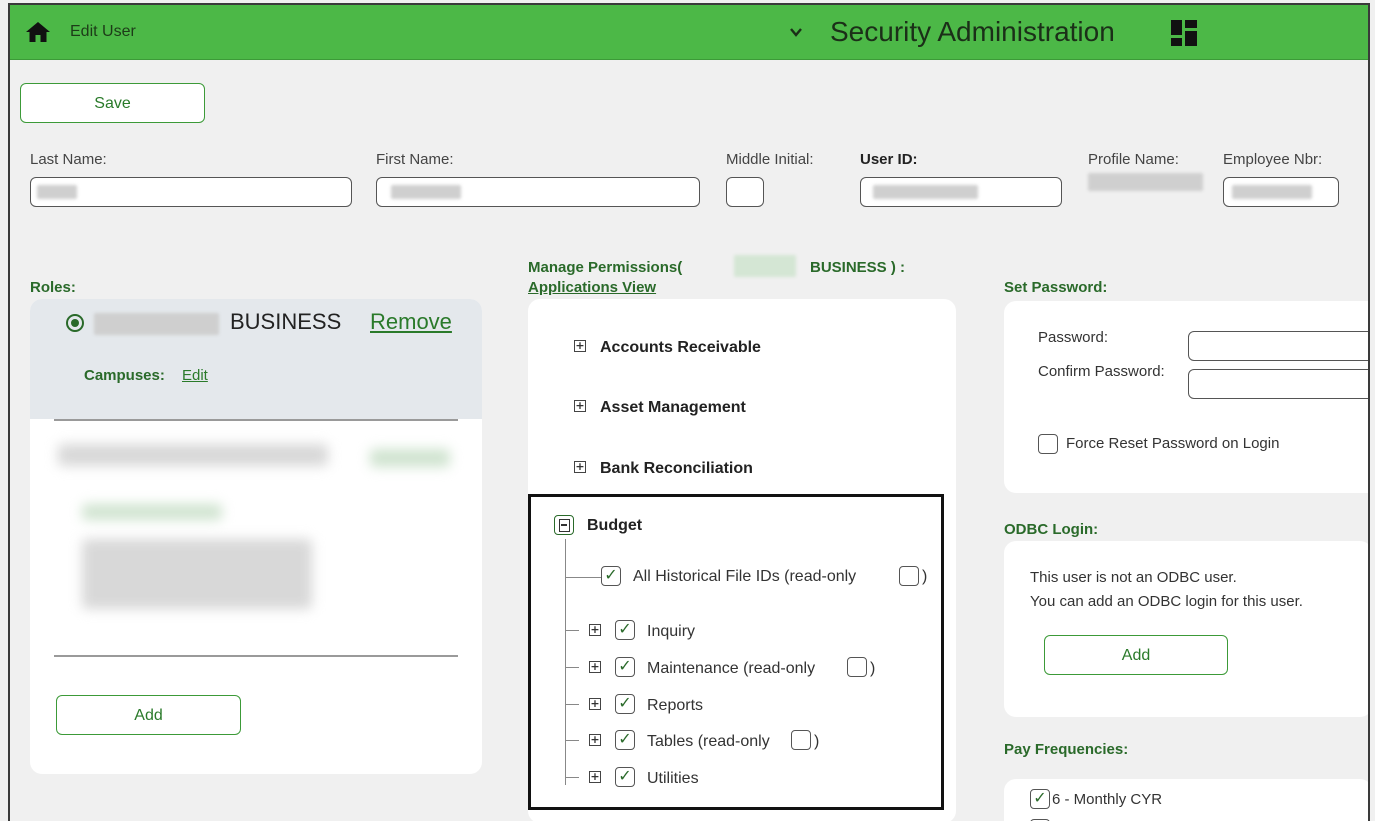  Describe the element at coordinates (708, 741) in the screenshot. I see `tables-label: Tables (read-only` at that location.